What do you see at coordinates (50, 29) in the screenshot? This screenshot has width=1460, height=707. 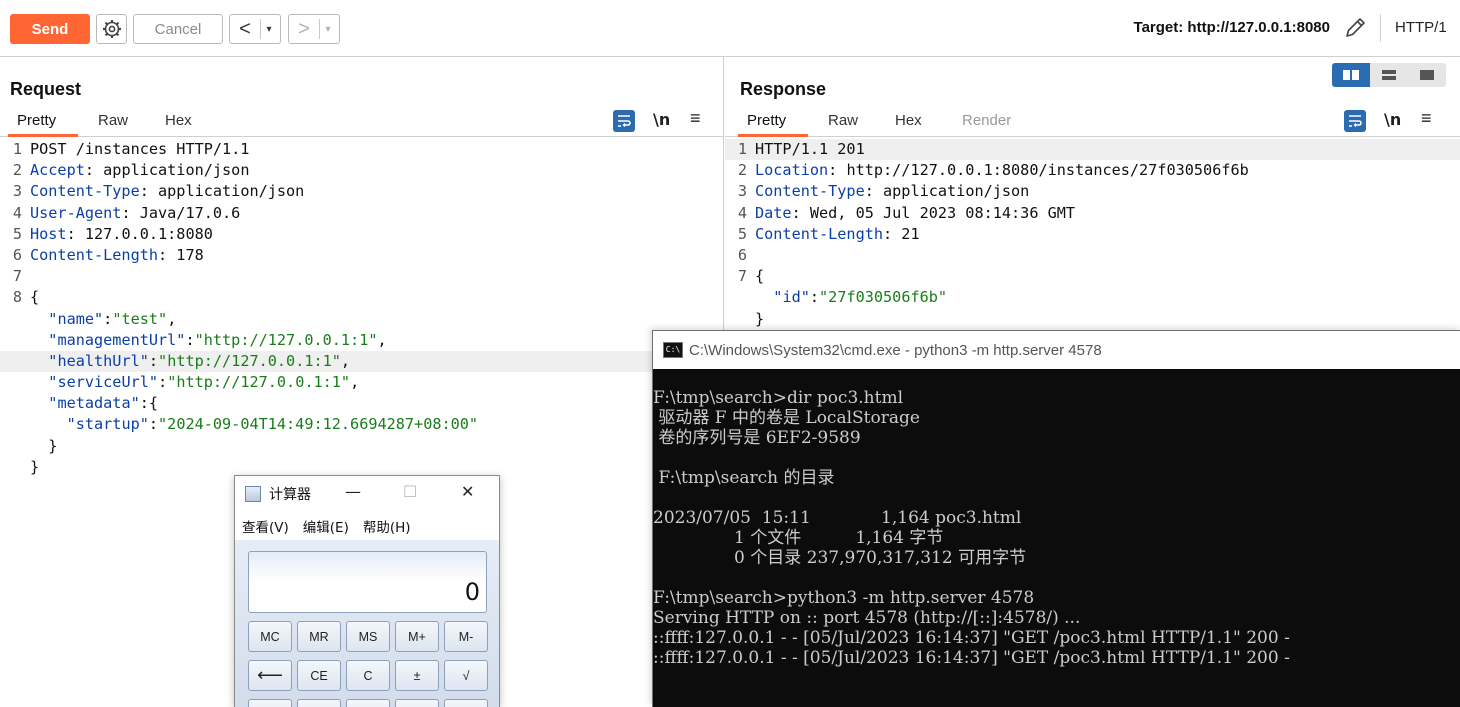 I see `send-button: Send` at bounding box center [50, 29].